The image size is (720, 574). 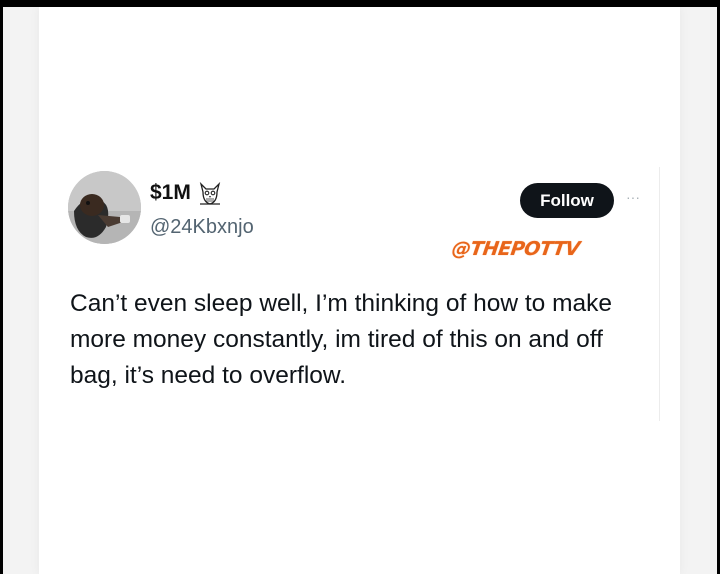 I want to click on avatar, so click(x=104, y=207).